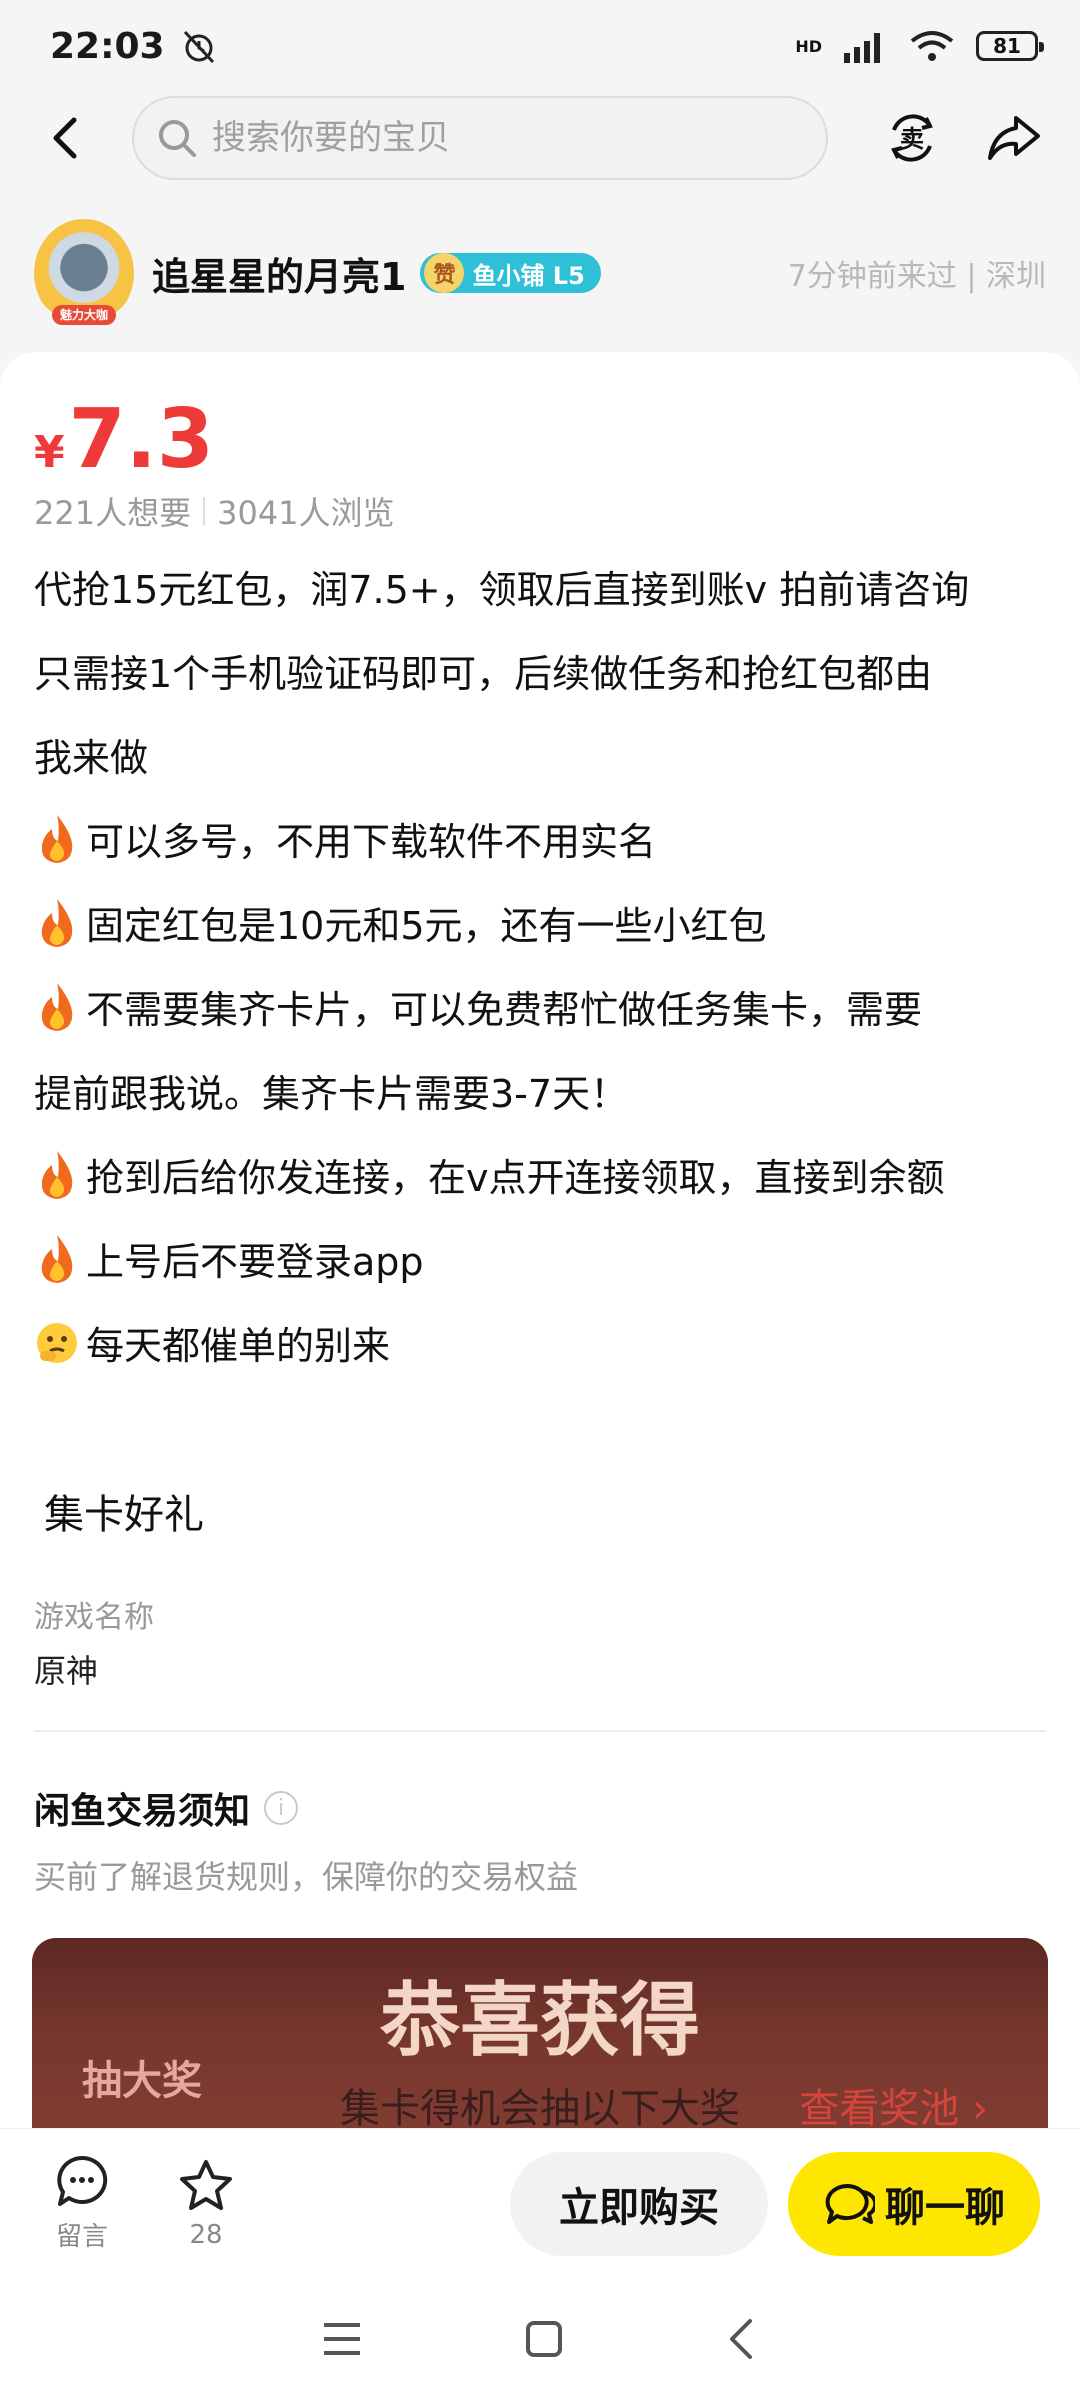 This screenshot has width=1080, height=2400. What do you see at coordinates (66, 1671) in the screenshot?
I see `game-name-value: 原神` at bounding box center [66, 1671].